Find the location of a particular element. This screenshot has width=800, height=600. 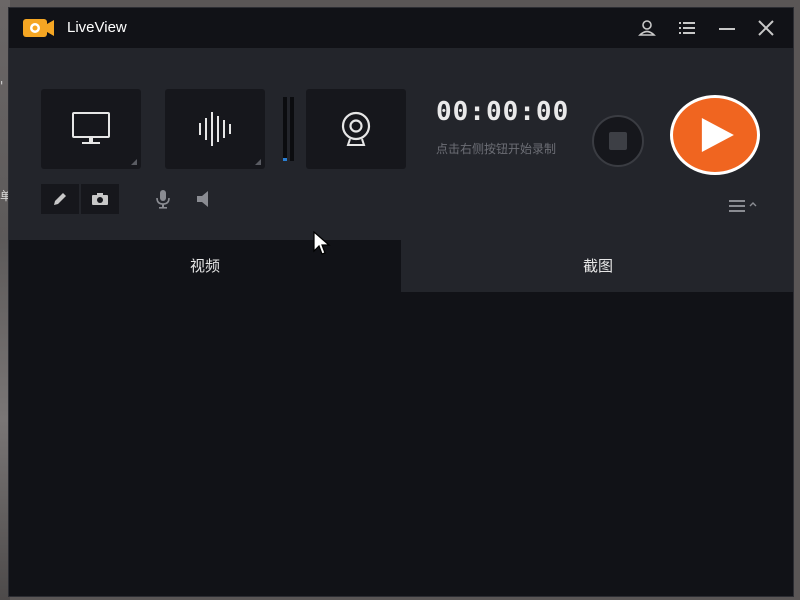

audio-level-meter-left is located at coordinates (285, 129).